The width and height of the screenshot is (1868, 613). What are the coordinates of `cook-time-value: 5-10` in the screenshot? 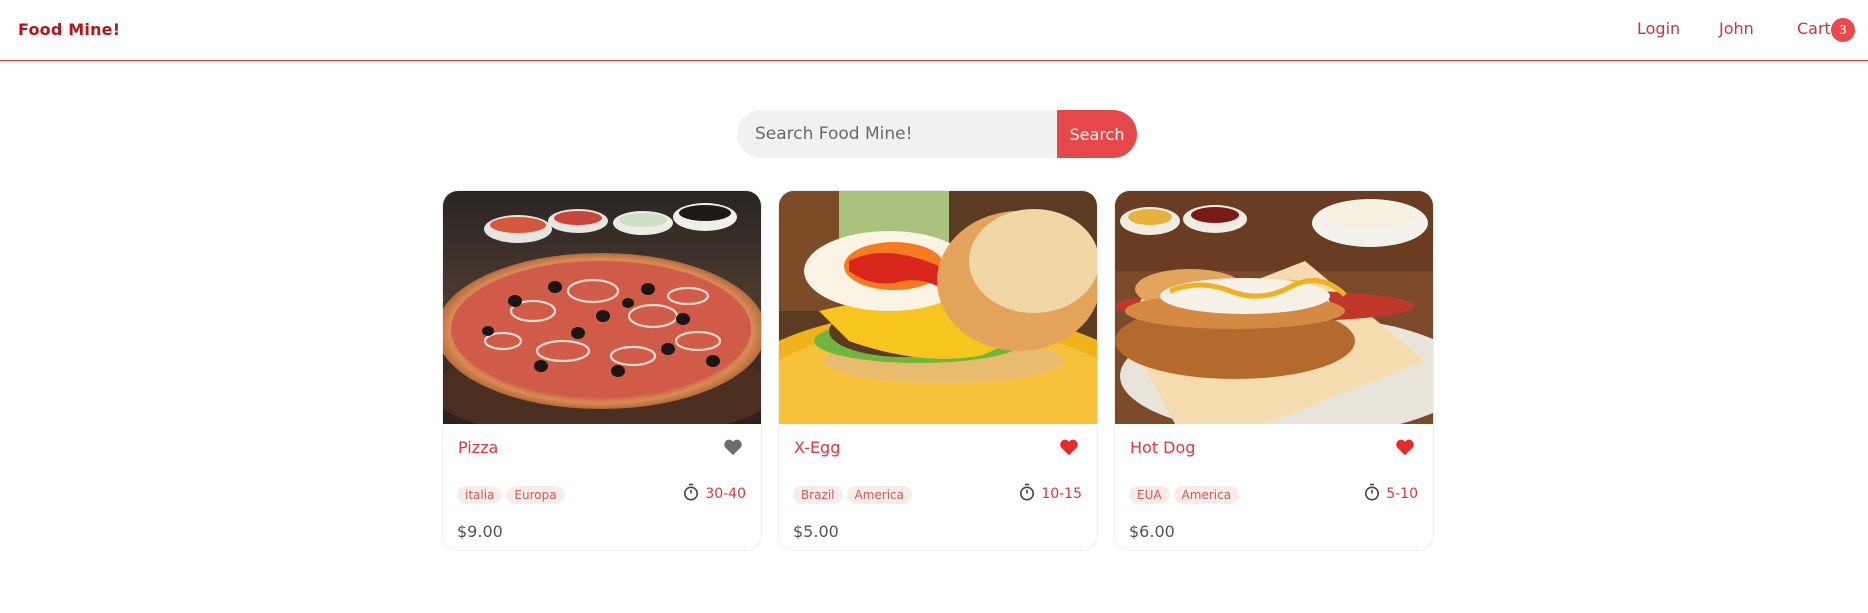 It's located at (1402, 494).